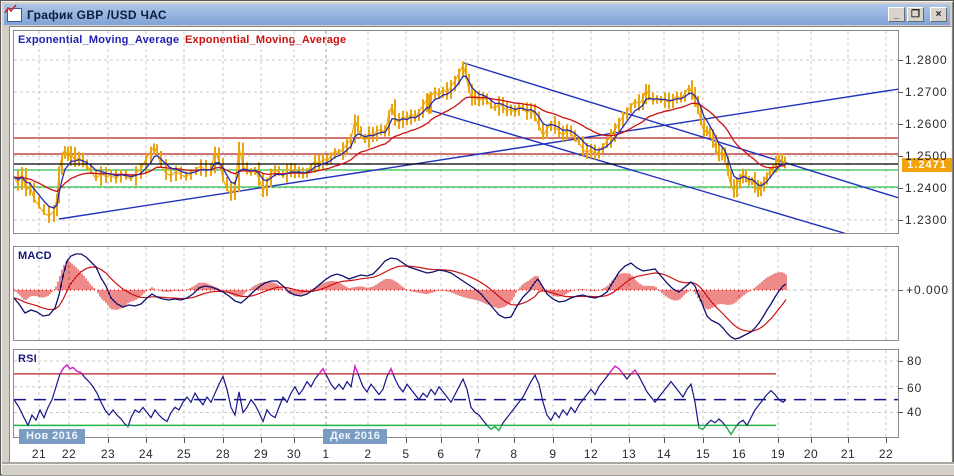 The height and width of the screenshot is (476, 954). What do you see at coordinates (811, 454) in the screenshot?
I see `day-label: 20` at bounding box center [811, 454].